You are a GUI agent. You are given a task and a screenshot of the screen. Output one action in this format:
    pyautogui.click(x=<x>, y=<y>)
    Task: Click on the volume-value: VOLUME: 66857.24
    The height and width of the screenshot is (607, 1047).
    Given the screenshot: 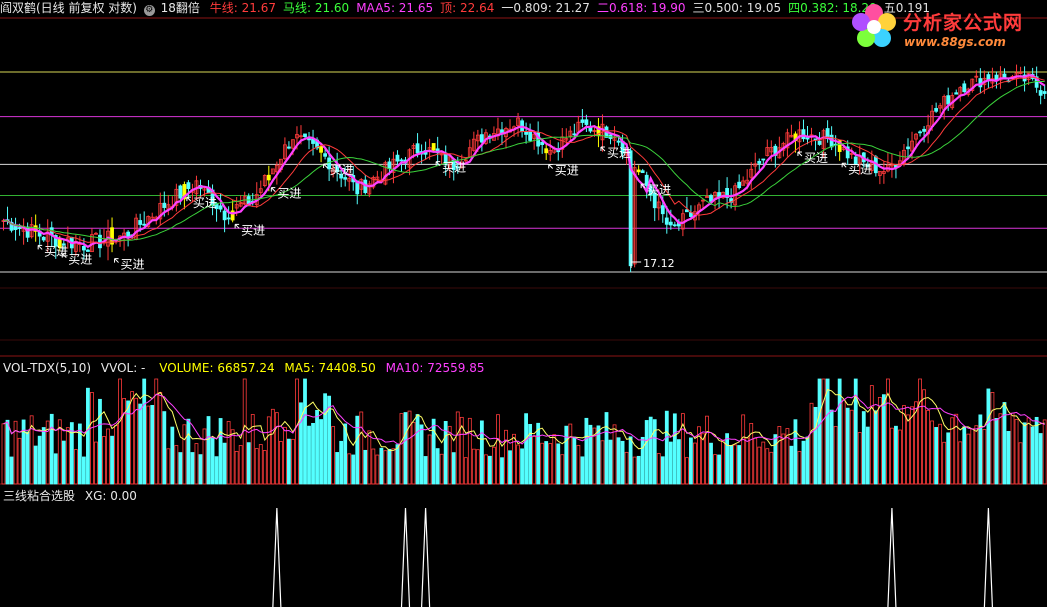 What is the action you would take?
    pyautogui.click(x=217, y=368)
    